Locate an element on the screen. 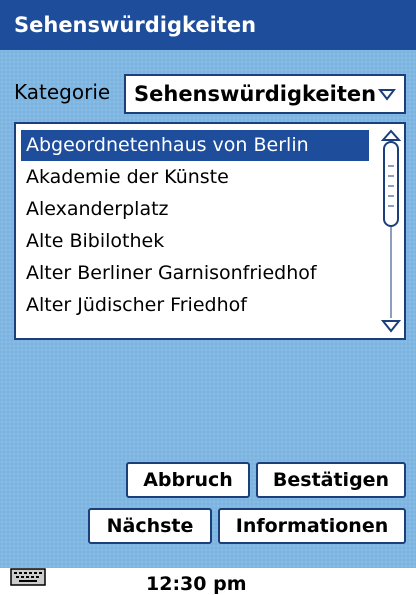  status-bar: 12:30 pm is located at coordinates (208, 581).